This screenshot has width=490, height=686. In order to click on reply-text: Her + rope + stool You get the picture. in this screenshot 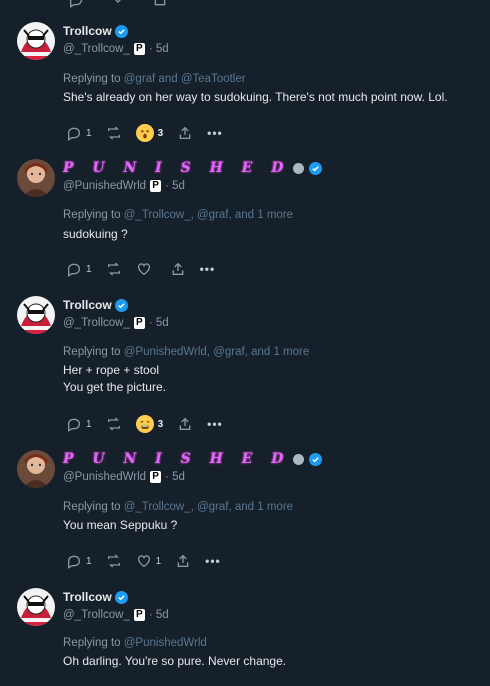, I will do `click(114, 378)`.